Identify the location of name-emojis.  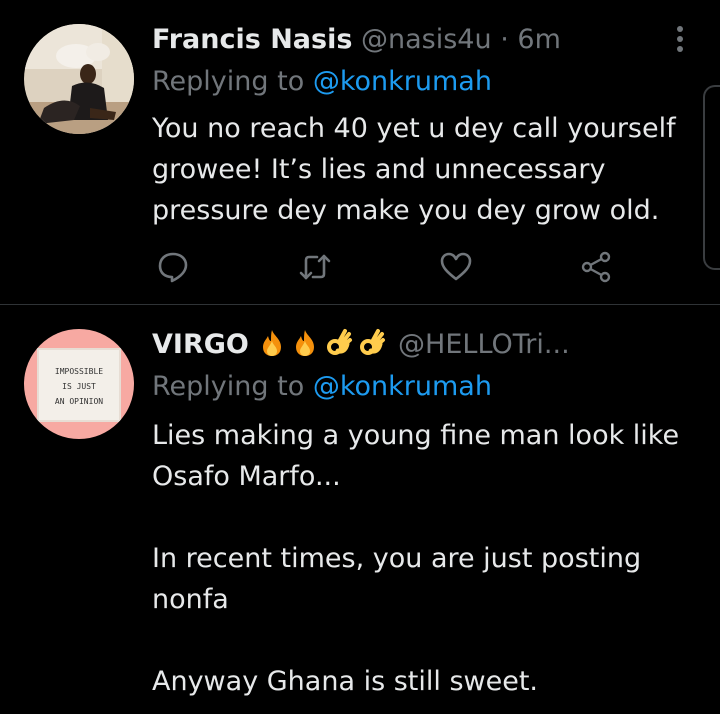
(327, 344).